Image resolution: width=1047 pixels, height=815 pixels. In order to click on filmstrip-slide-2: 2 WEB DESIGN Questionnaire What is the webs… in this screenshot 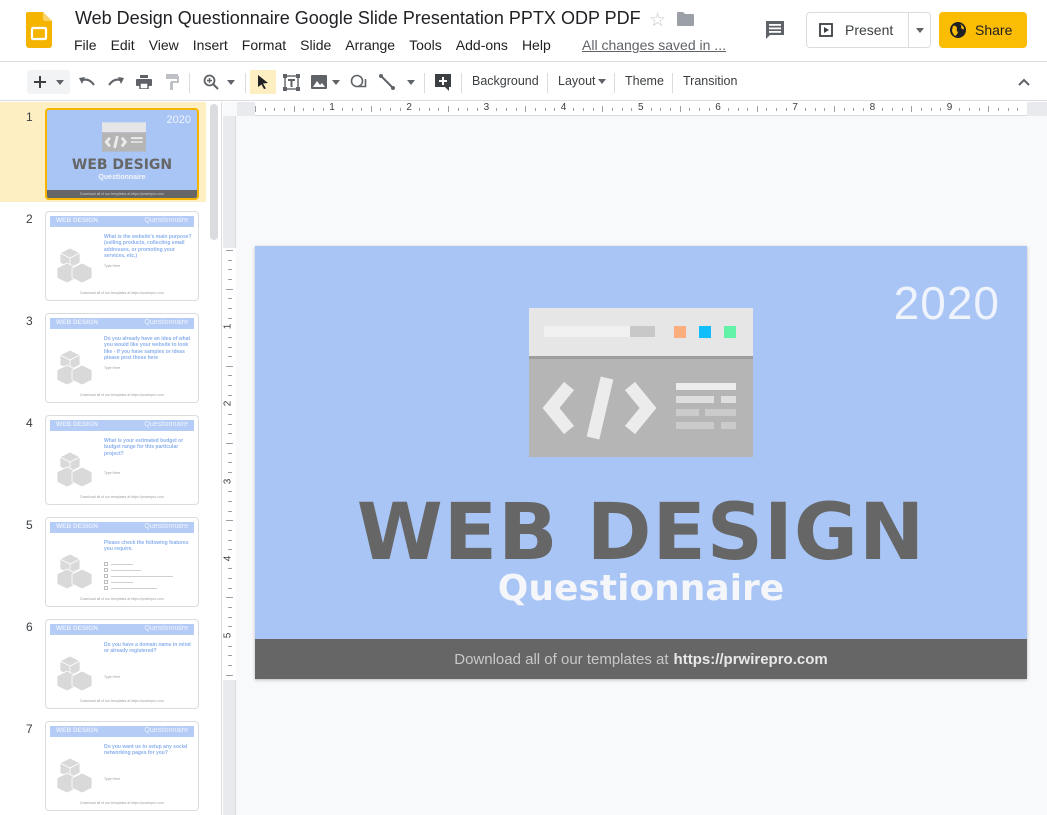, I will do `click(103, 254)`.